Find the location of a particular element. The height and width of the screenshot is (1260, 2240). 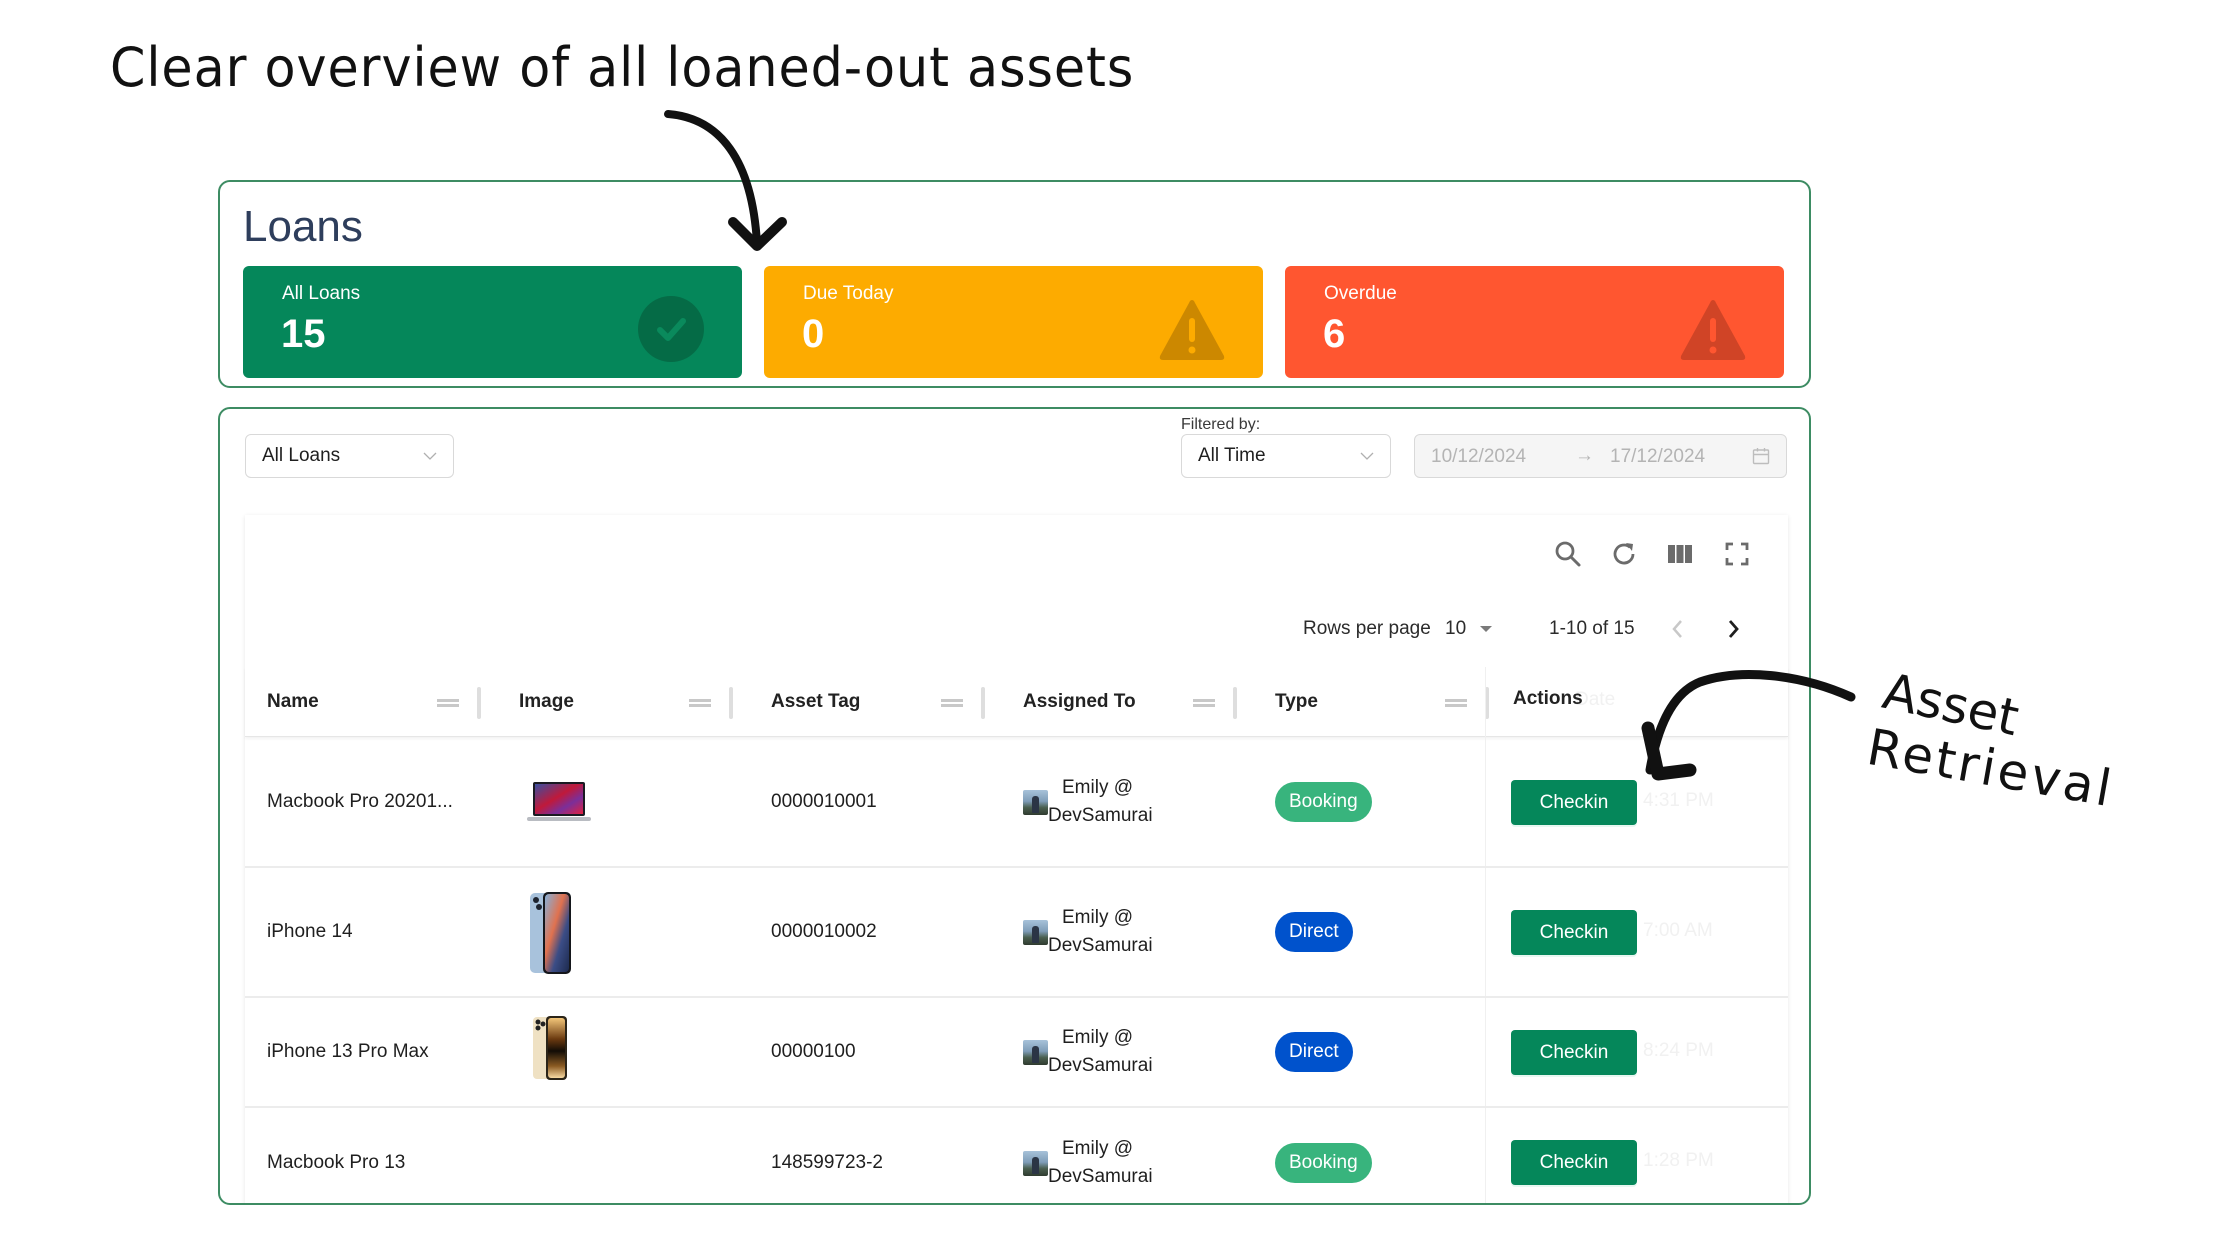

columns-icon is located at coordinates (1680, 554).